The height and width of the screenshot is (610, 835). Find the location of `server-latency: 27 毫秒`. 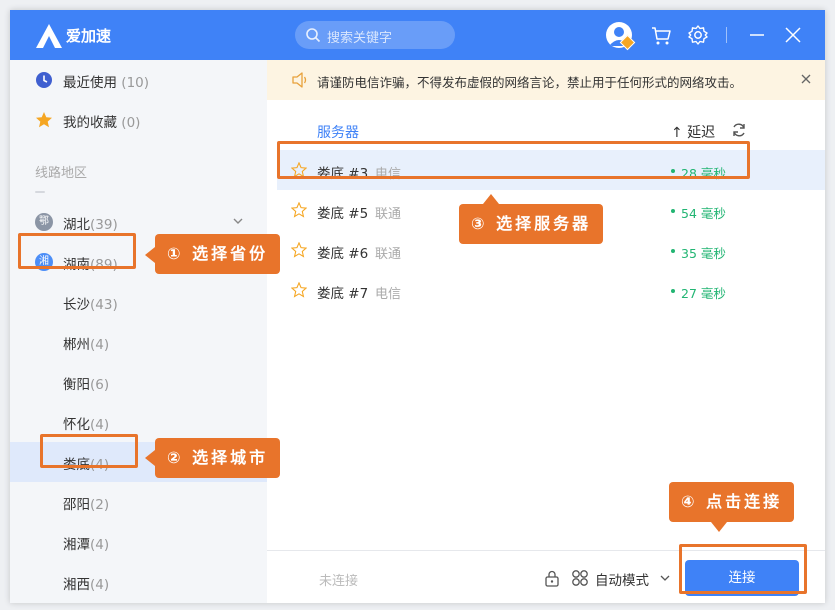

server-latency: 27 毫秒 is located at coordinates (703, 293).